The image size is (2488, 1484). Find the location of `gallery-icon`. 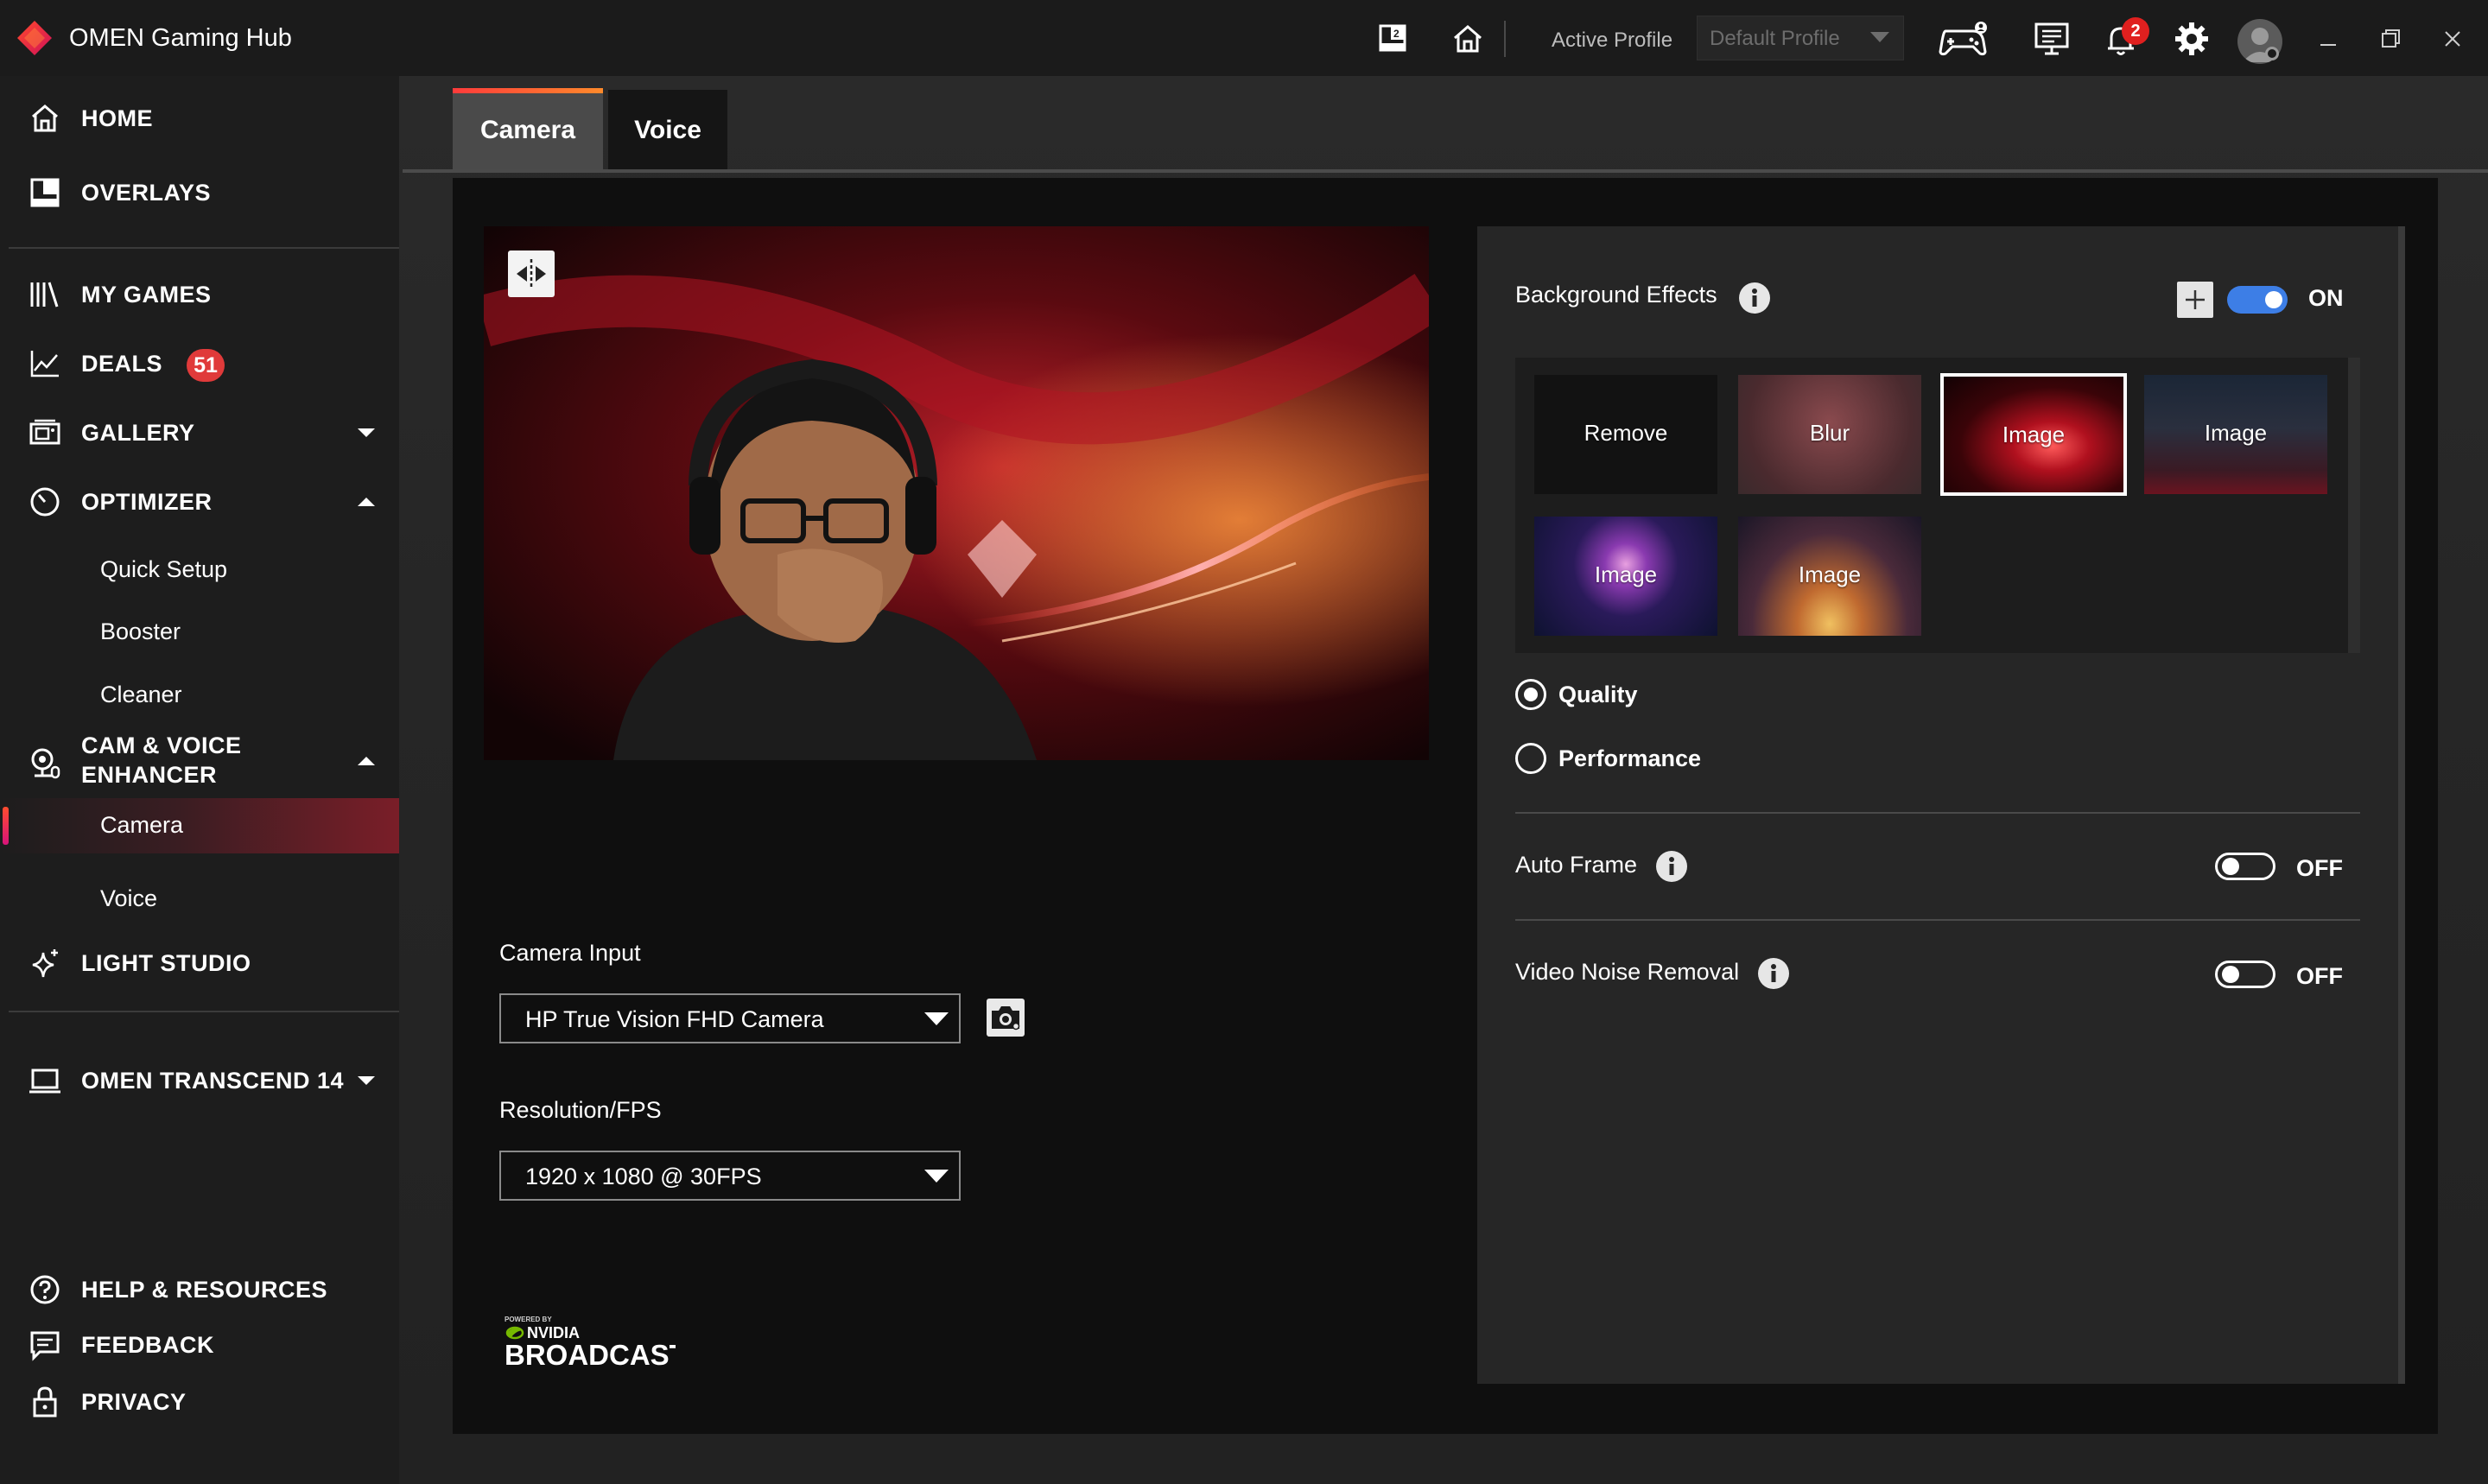

gallery-icon is located at coordinates (45, 432).